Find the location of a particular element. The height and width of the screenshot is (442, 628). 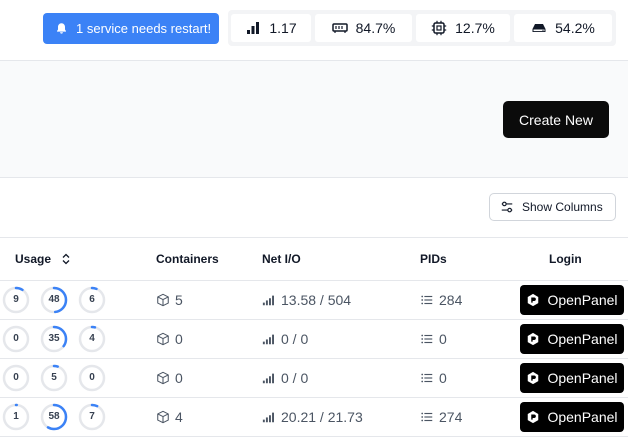

usage-memory-value: 48 is located at coordinates (54, 299).